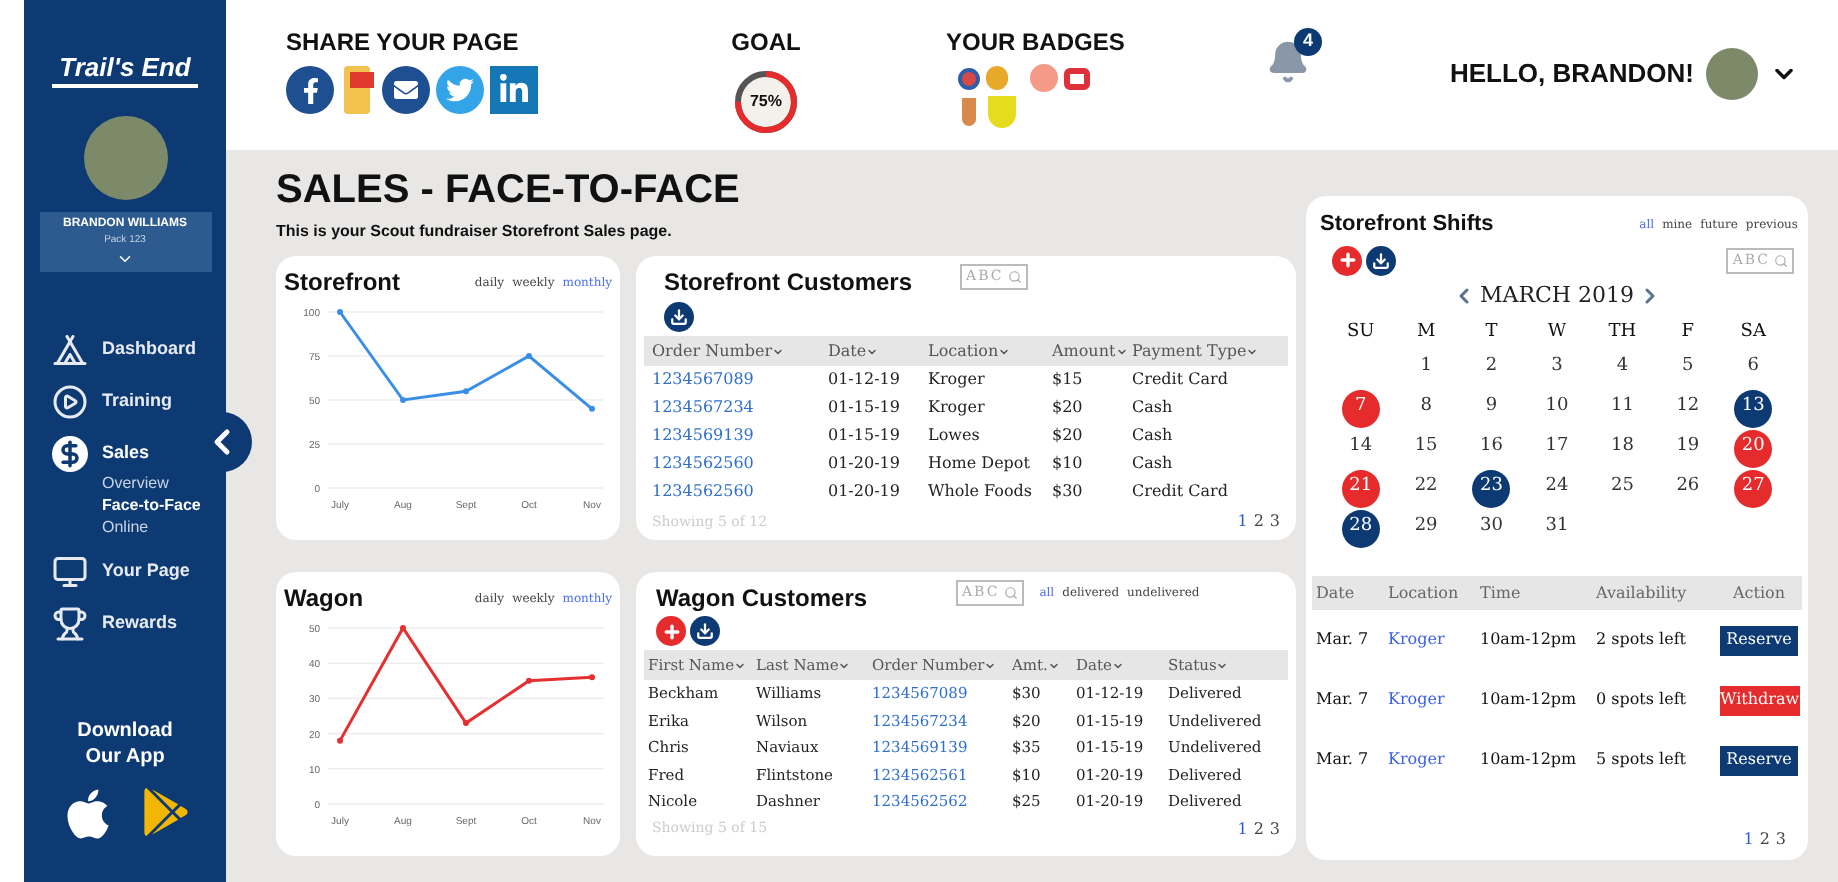 The image size is (1838, 882). Describe the element at coordinates (1077, 78) in the screenshot. I see `badge-icon` at that location.